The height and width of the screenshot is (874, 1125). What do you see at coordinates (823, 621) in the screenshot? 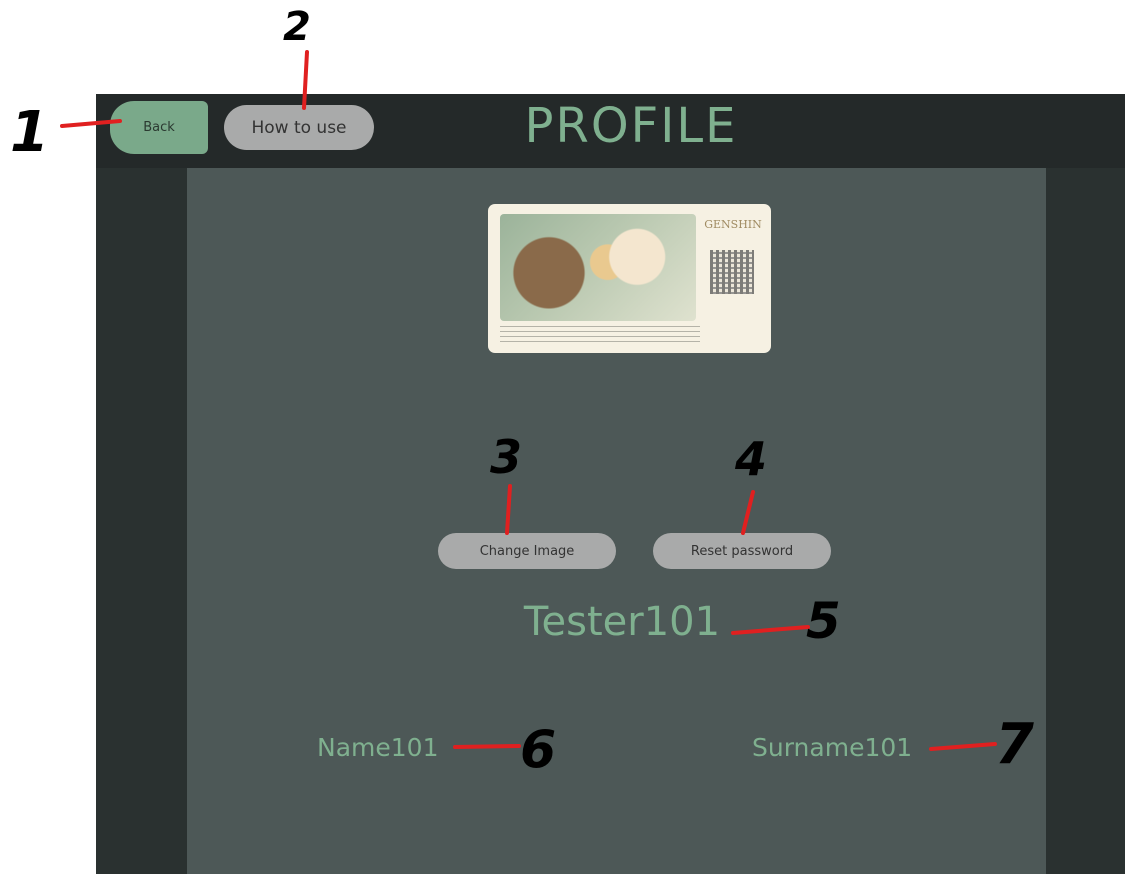
I see `annotation-5: 5` at bounding box center [823, 621].